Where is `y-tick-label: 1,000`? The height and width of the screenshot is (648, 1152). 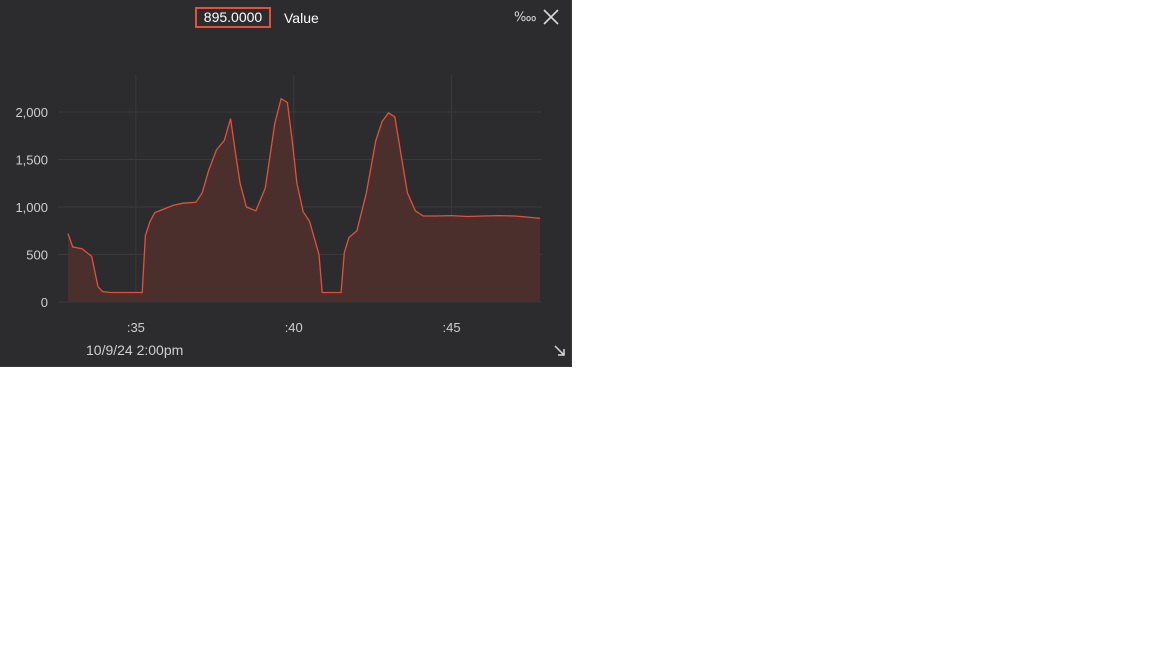
y-tick-label: 1,000 is located at coordinates (31, 207).